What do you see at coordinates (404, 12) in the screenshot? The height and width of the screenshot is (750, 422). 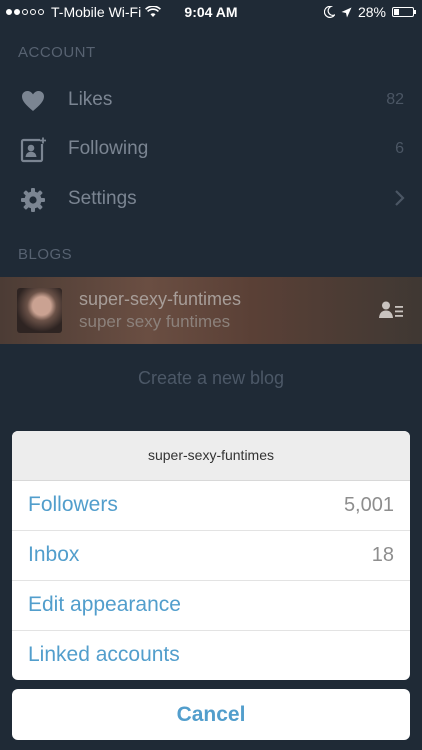 I see `battery-icon` at bounding box center [404, 12].